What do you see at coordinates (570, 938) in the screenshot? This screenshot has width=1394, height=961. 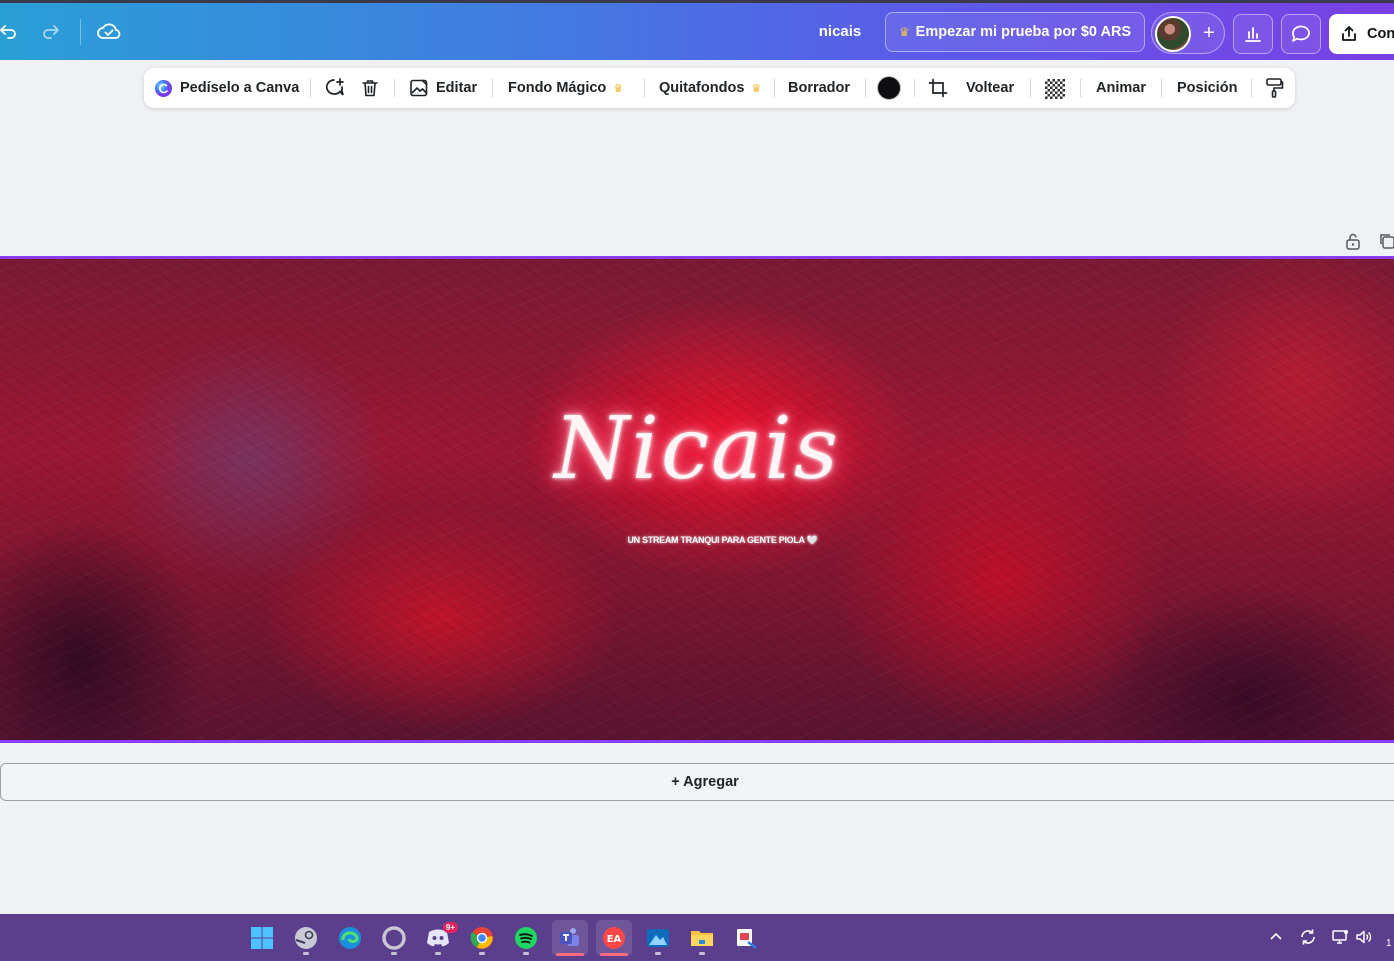 I see `teams-icon` at bounding box center [570, 938].